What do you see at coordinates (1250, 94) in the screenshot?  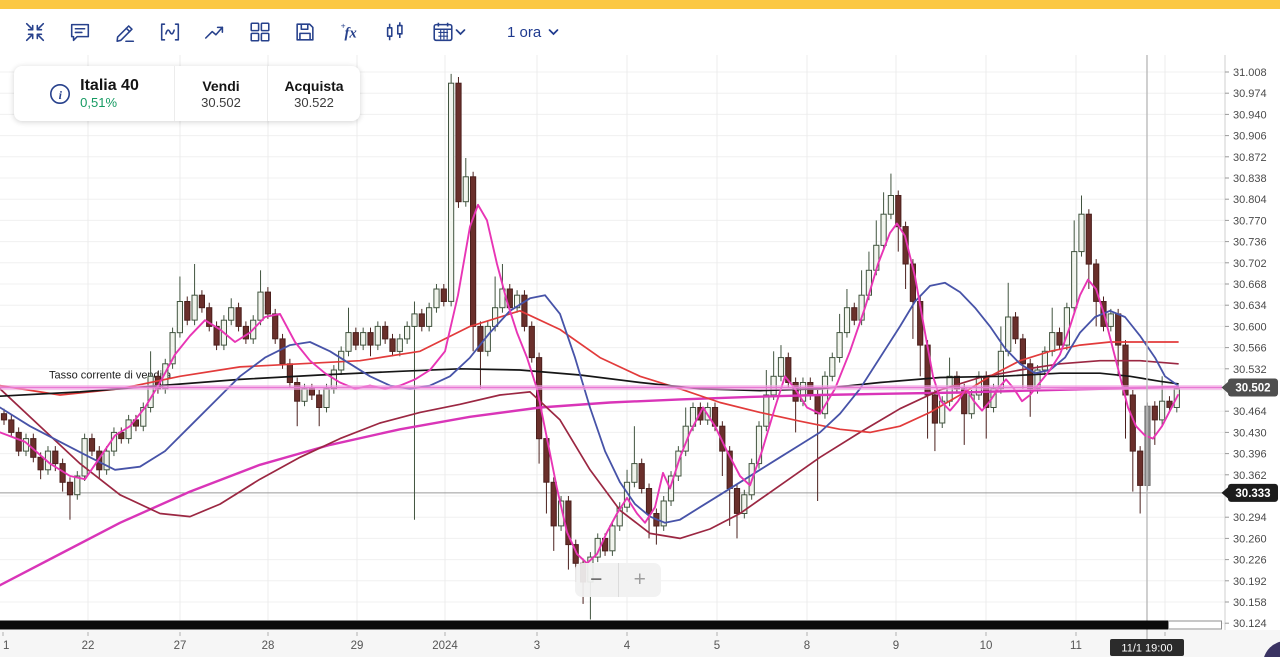 I see `y-axis-label: 30.974` at bounding box center [1250, 94].